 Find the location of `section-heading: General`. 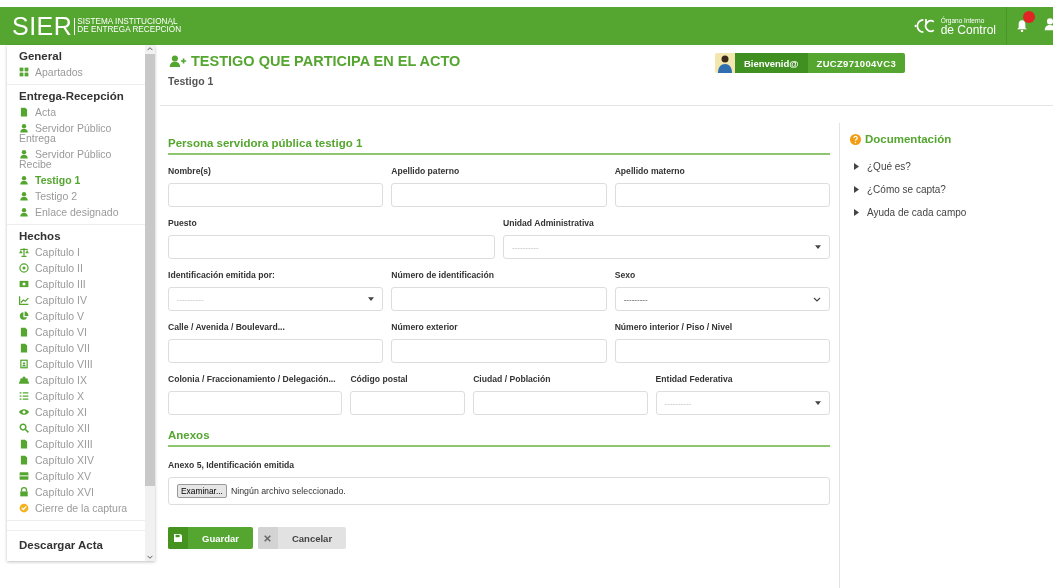

section-heading: General is located at coordinates (41, 56).